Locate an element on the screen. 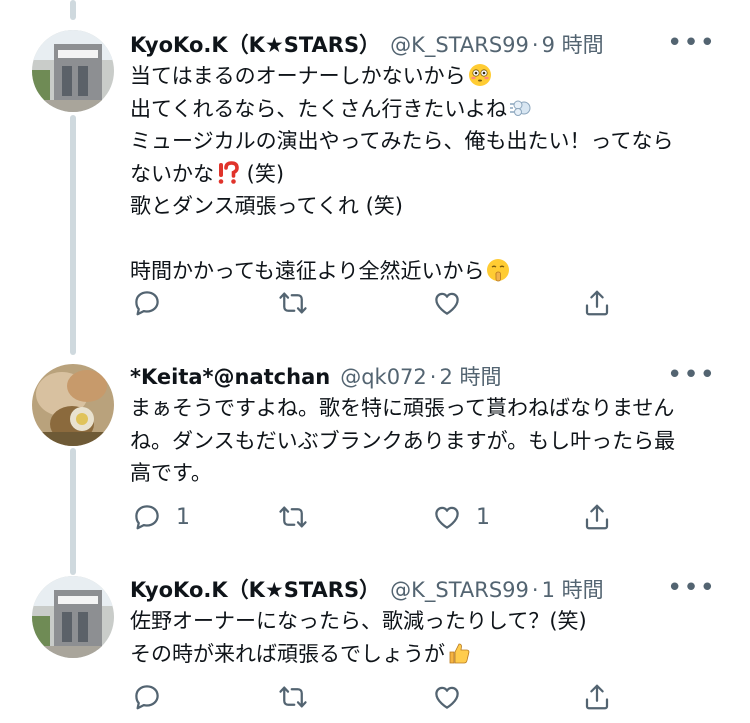 This screenshot has height=723, width=750. tweet-line: 出てくれるなら、たくさん行きたいよね is located at coordinates (318, 108).